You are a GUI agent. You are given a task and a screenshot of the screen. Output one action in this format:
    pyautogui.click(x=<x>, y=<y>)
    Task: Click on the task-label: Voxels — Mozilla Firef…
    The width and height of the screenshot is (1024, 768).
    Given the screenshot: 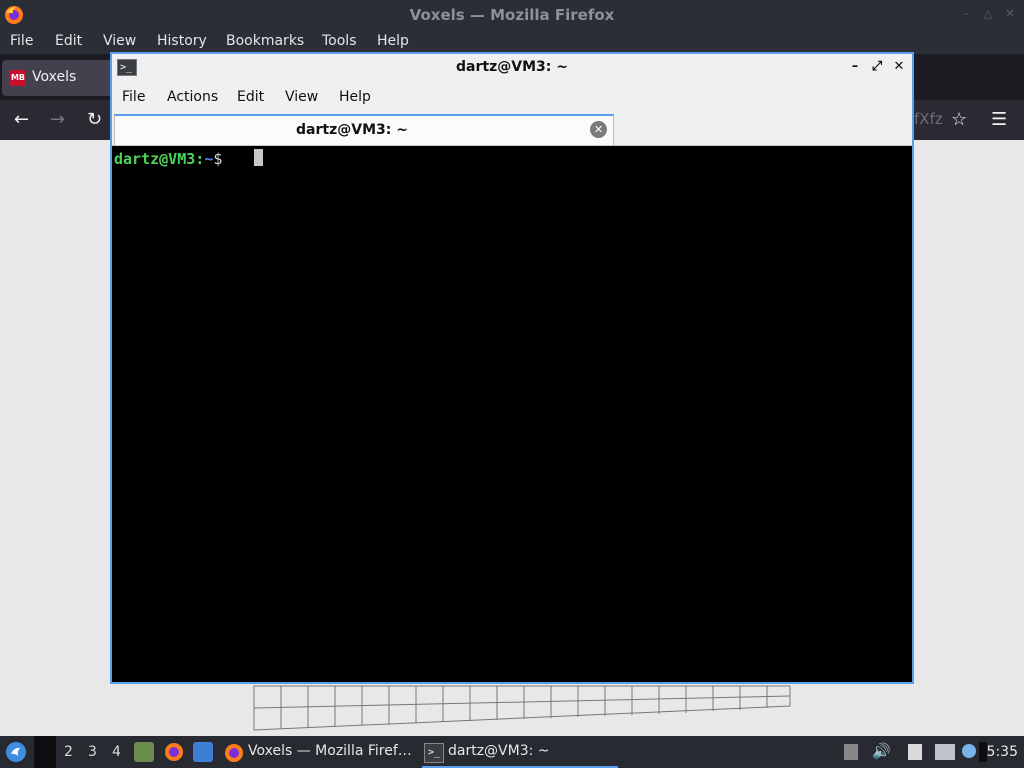 What is the action you would take?
    pyautogui.click(x=330, y=751)
    